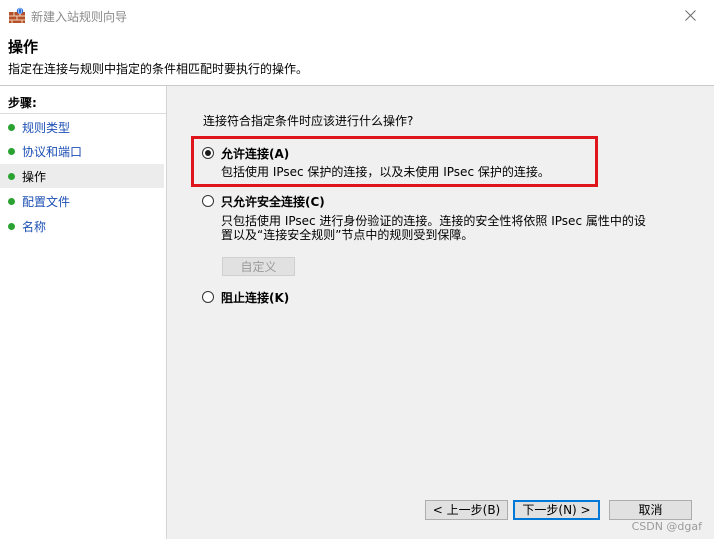  I want to click on step-action: 操作, so click(82, 176).